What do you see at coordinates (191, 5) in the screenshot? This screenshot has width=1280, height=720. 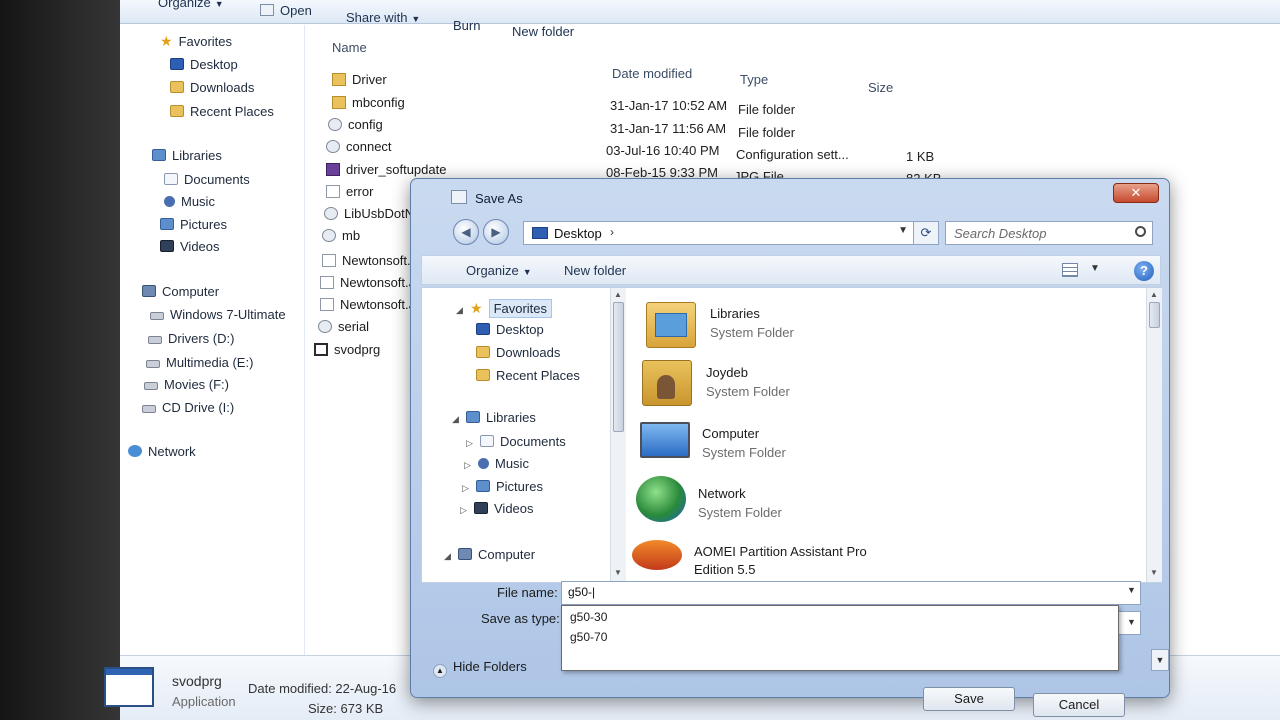 I see `organize-button: Organize ▼` at bounding box center [191, 5].